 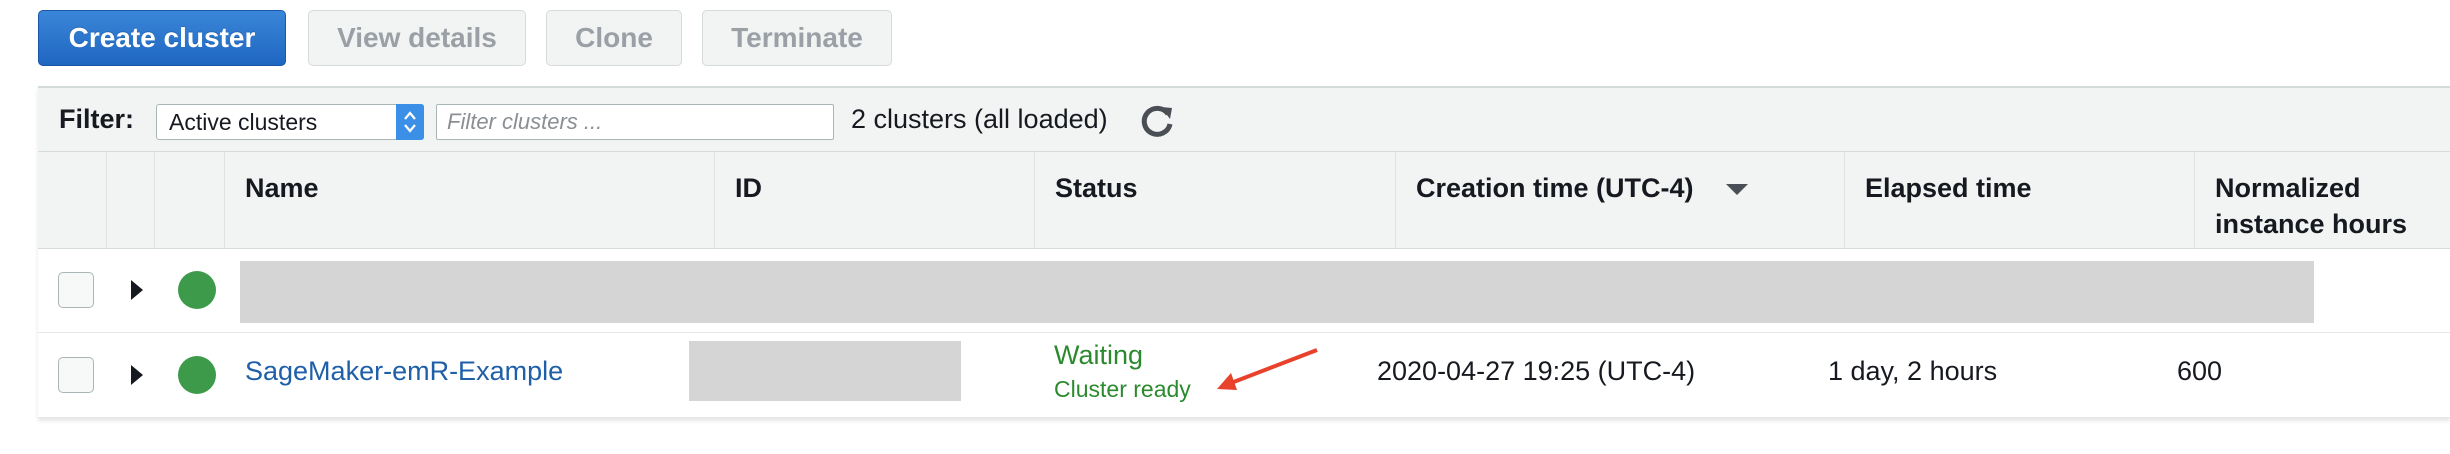 What do you see at coordinates (797, 38) in the screenshot?
I see `terminate-button: Terminate` at bounding box center [797, 38].